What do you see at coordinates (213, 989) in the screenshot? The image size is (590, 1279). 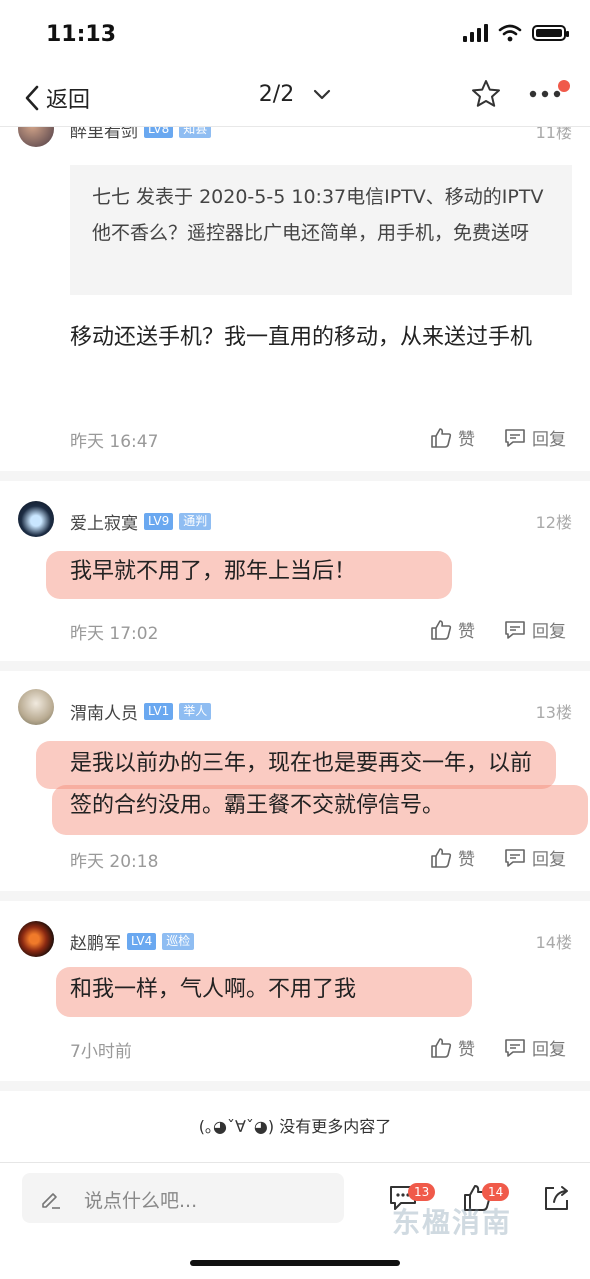 I see `reply-text: 和我一样，气人啊。不用了我` at bounding box center [213, 989].